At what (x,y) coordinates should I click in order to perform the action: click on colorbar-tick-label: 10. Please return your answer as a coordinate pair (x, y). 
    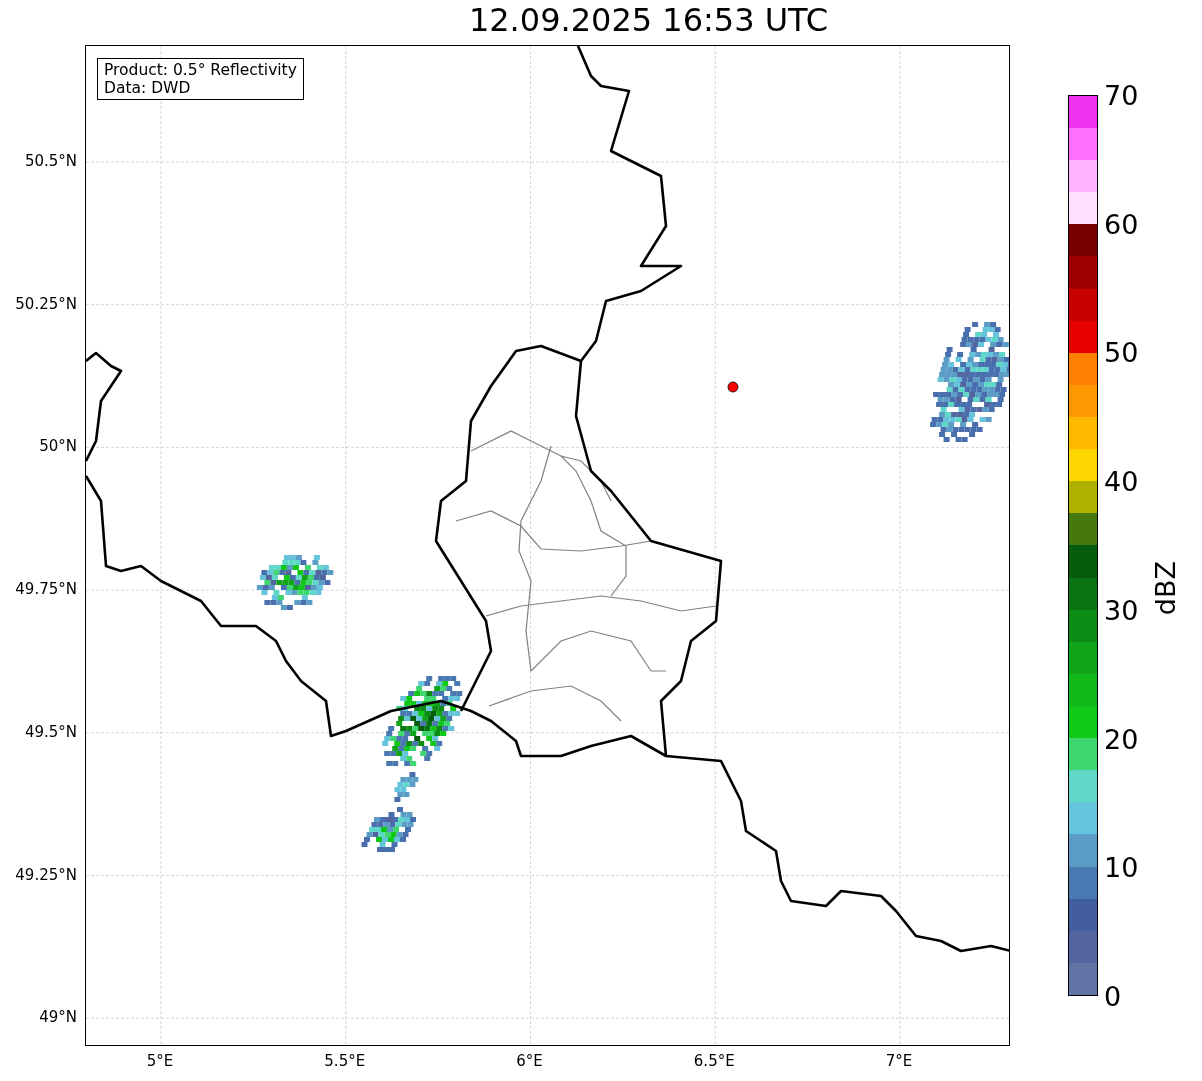
    Looking at the image, I should click on (1121, 867).